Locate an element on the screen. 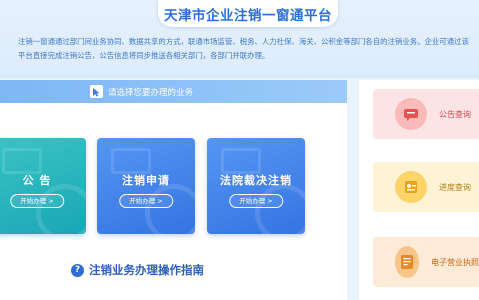 This screenshot has height=300, width=479. page-title: 天津市企业注销一窗通平台 is located at coordinates (248, 15).